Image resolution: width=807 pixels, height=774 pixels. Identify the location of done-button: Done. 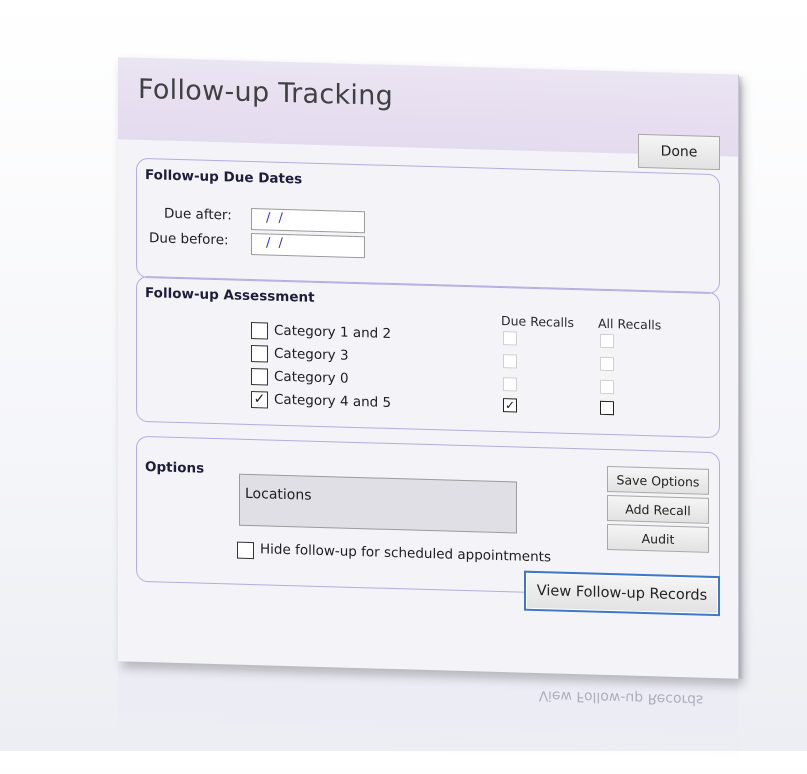
(679, 152).